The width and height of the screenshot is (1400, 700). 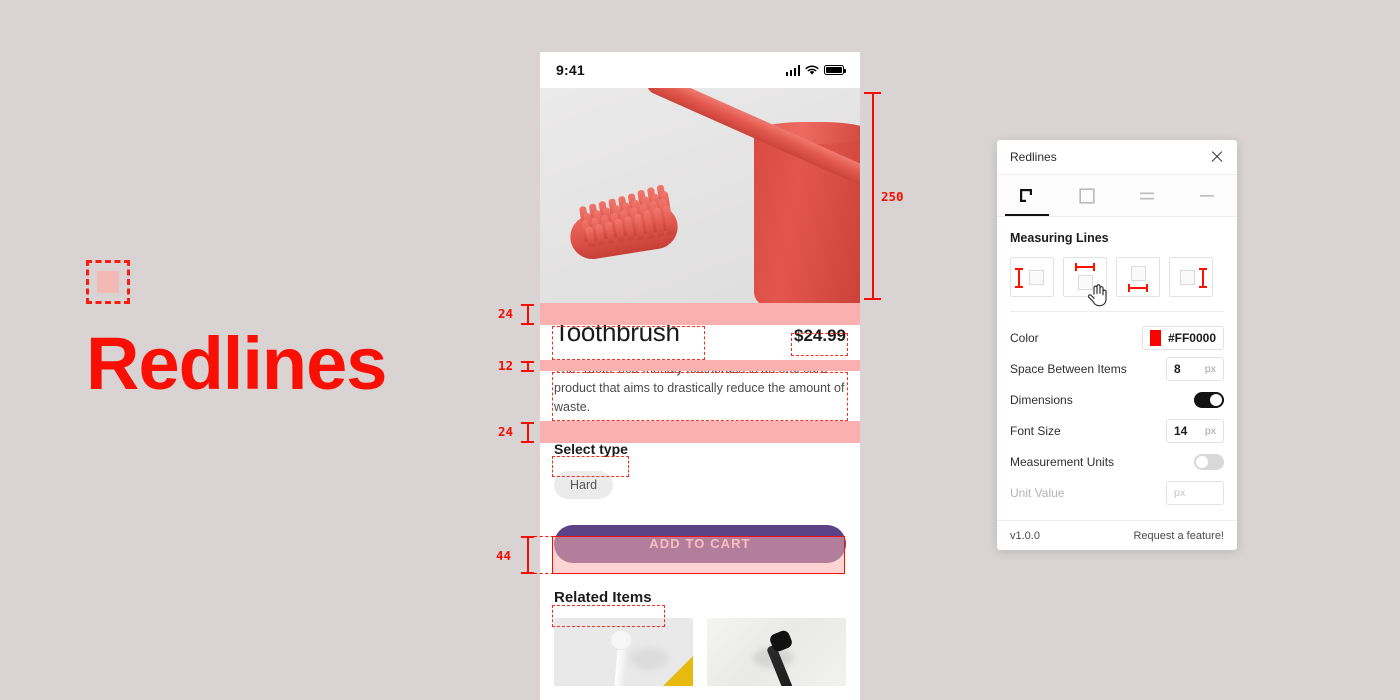 What do you see at coordinates (1025, 535) in the screenshot?
I see `version-label: v1.0.0` at bounding box center [1025, 535].